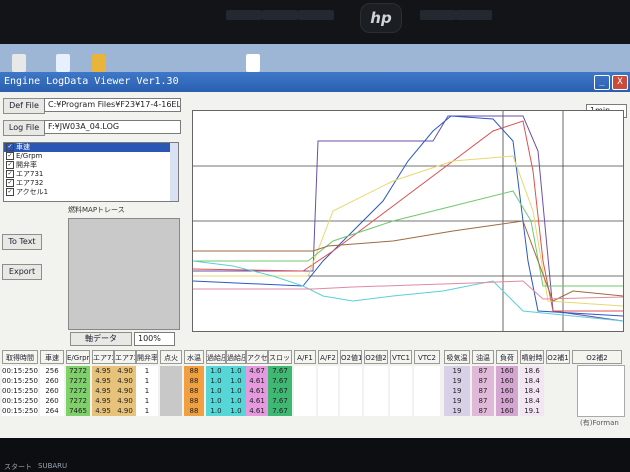  What do you see at coordinates (620, 82) in the screenshot?
I see `close-button: X` at bounding box center [620, 82].